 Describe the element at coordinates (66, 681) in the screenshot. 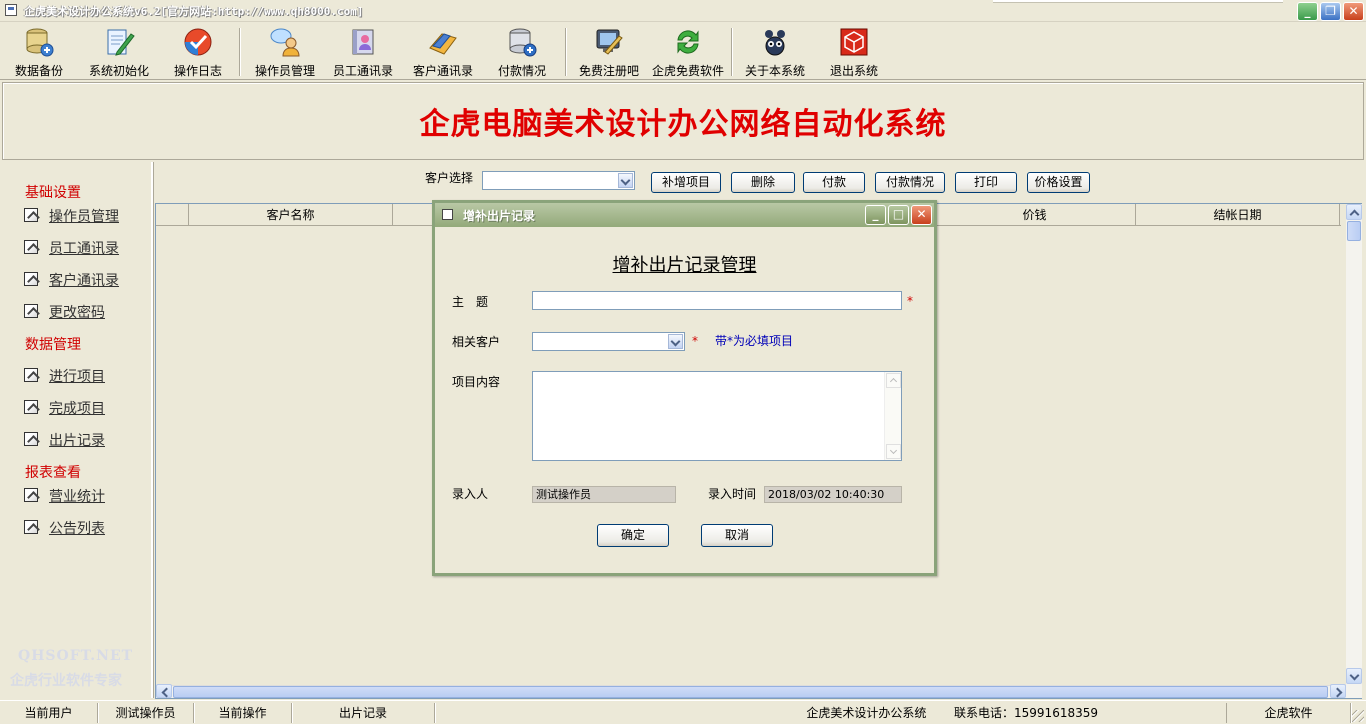

I see `vendor-watermark-slogan: 企虎行业软件专家` at that location.